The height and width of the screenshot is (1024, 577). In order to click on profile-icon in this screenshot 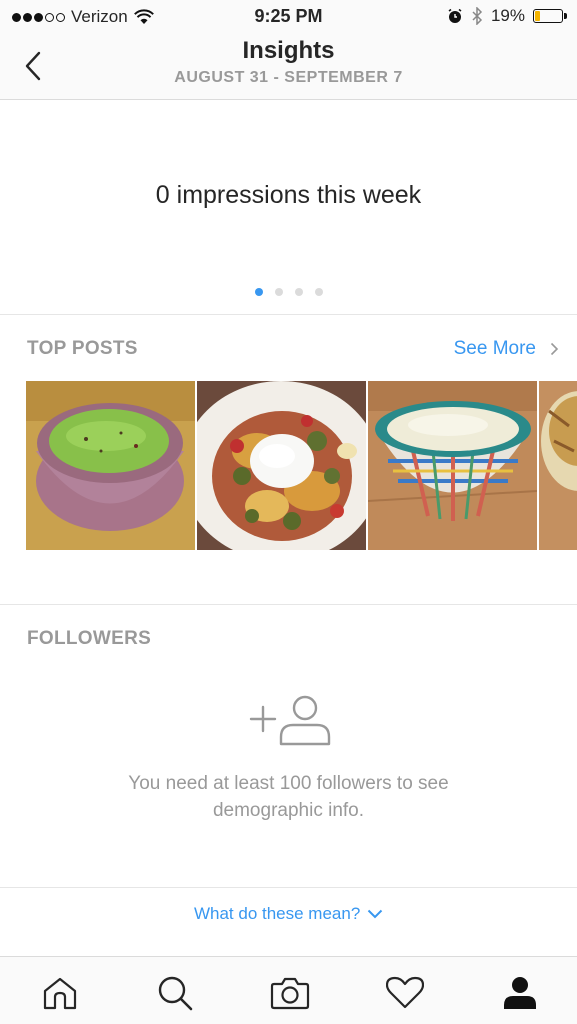, I will do `click(520, 993)`.